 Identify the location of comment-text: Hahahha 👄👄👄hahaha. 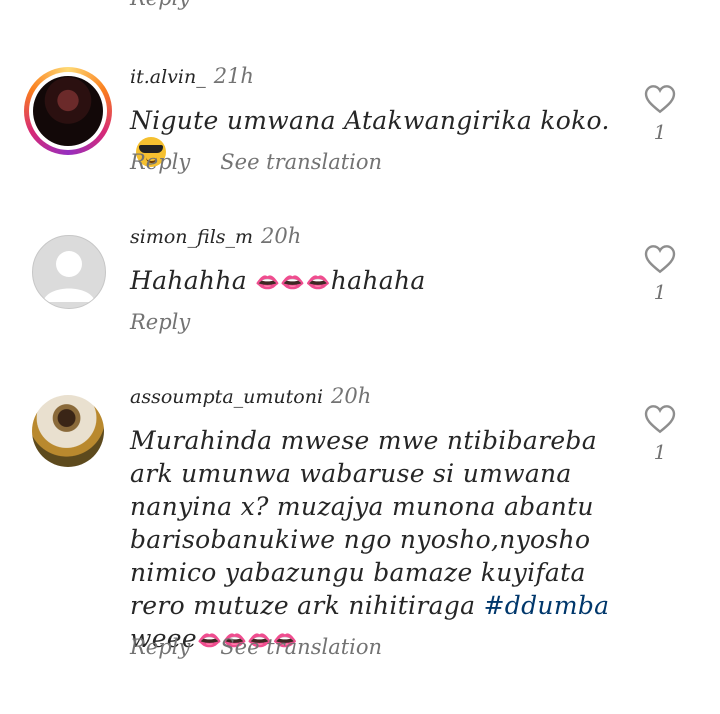
(278, 280).